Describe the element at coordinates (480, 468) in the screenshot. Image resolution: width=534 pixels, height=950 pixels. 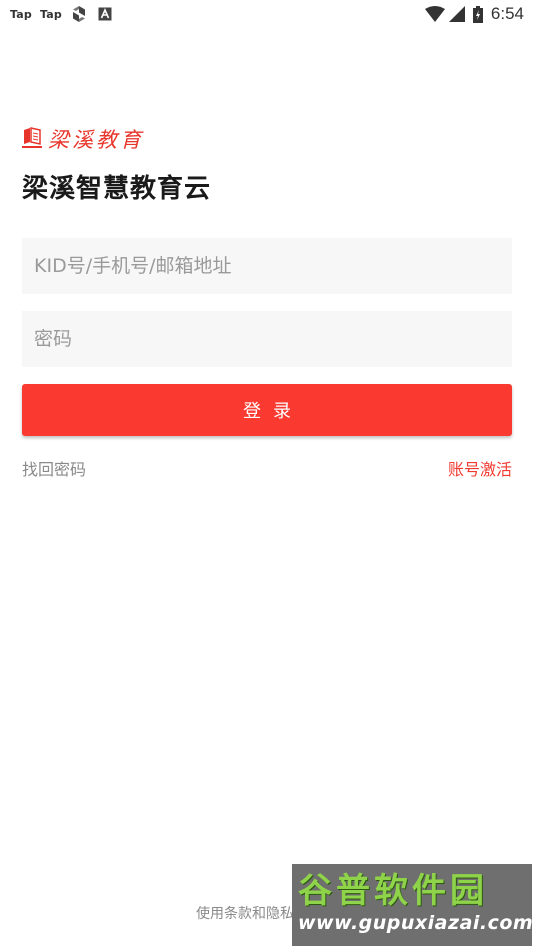
I see `activate-account-link: 账号激活` at that location.